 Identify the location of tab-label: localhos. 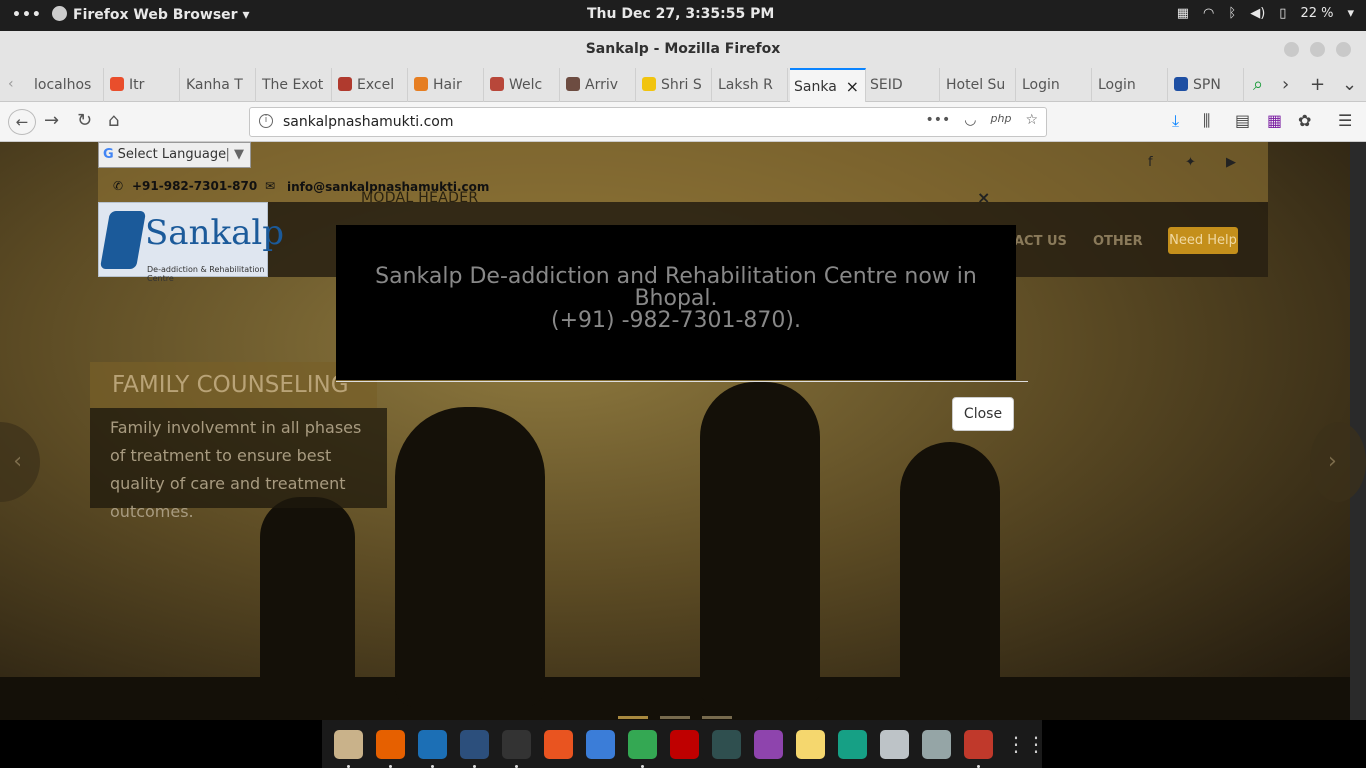
(63, 85).